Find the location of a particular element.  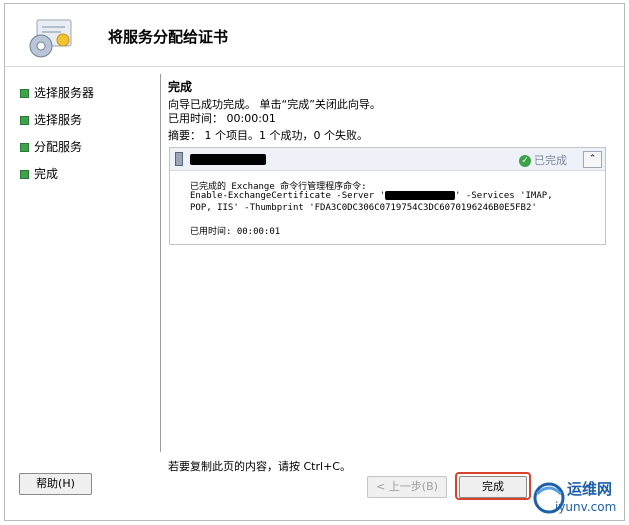

collapse-button: ⌃ is located at coordinates (592, 159).